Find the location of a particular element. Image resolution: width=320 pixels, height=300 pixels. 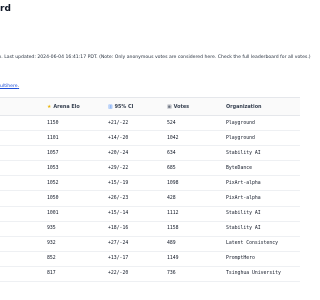

cell-95-ci: +15/-19 is located at coordinates (118, 183).